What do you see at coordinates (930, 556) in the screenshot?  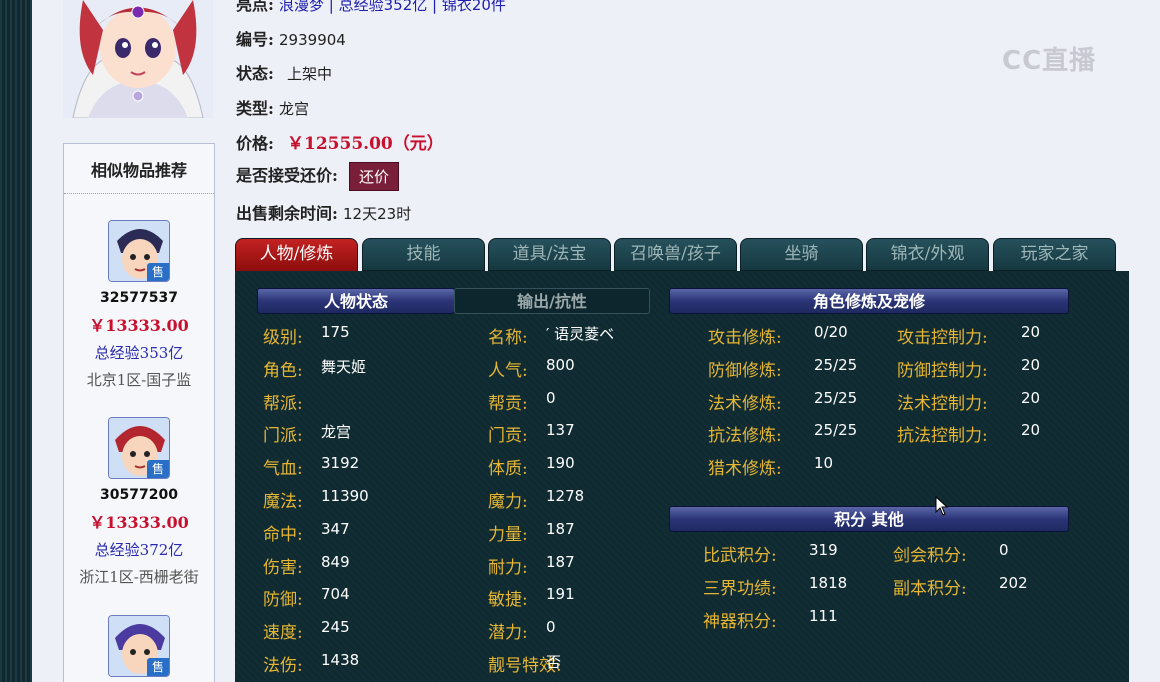 I see `stat-label: 剑会积分:` at bounding box center [930, 556].